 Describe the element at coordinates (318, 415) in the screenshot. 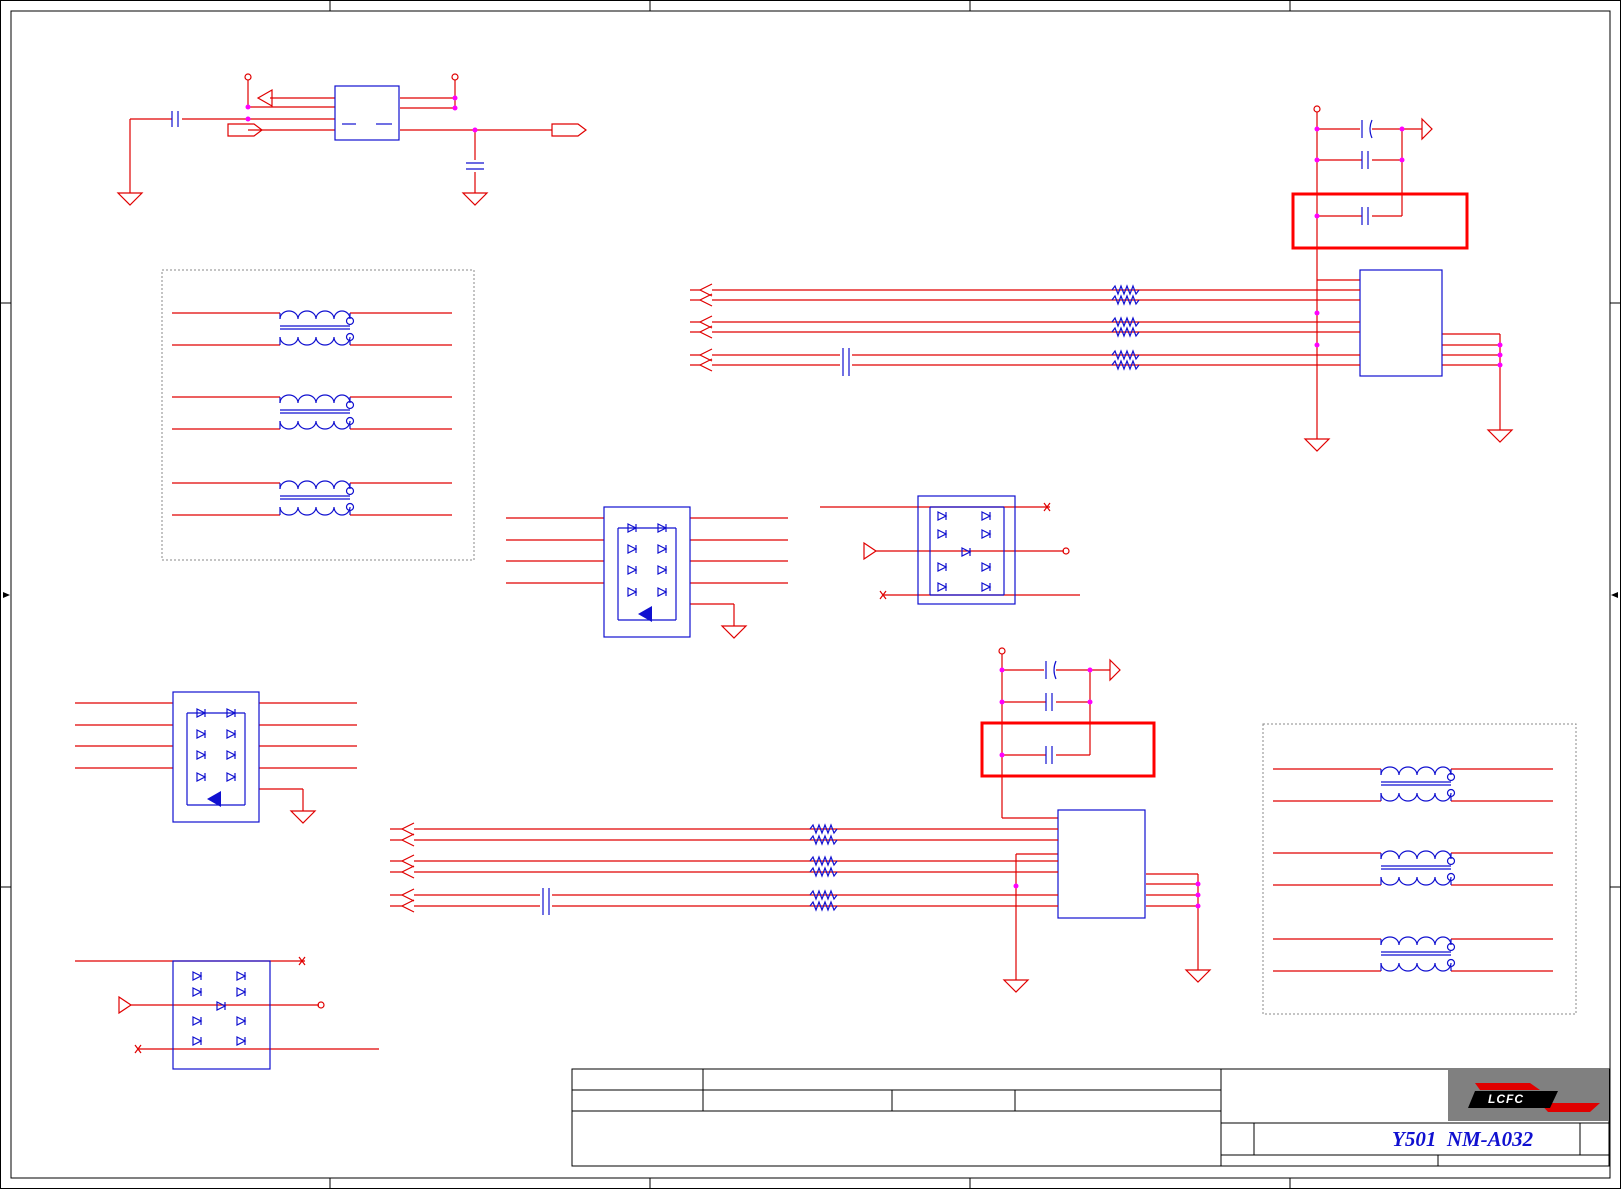

I see `choke-group-left` at that location.